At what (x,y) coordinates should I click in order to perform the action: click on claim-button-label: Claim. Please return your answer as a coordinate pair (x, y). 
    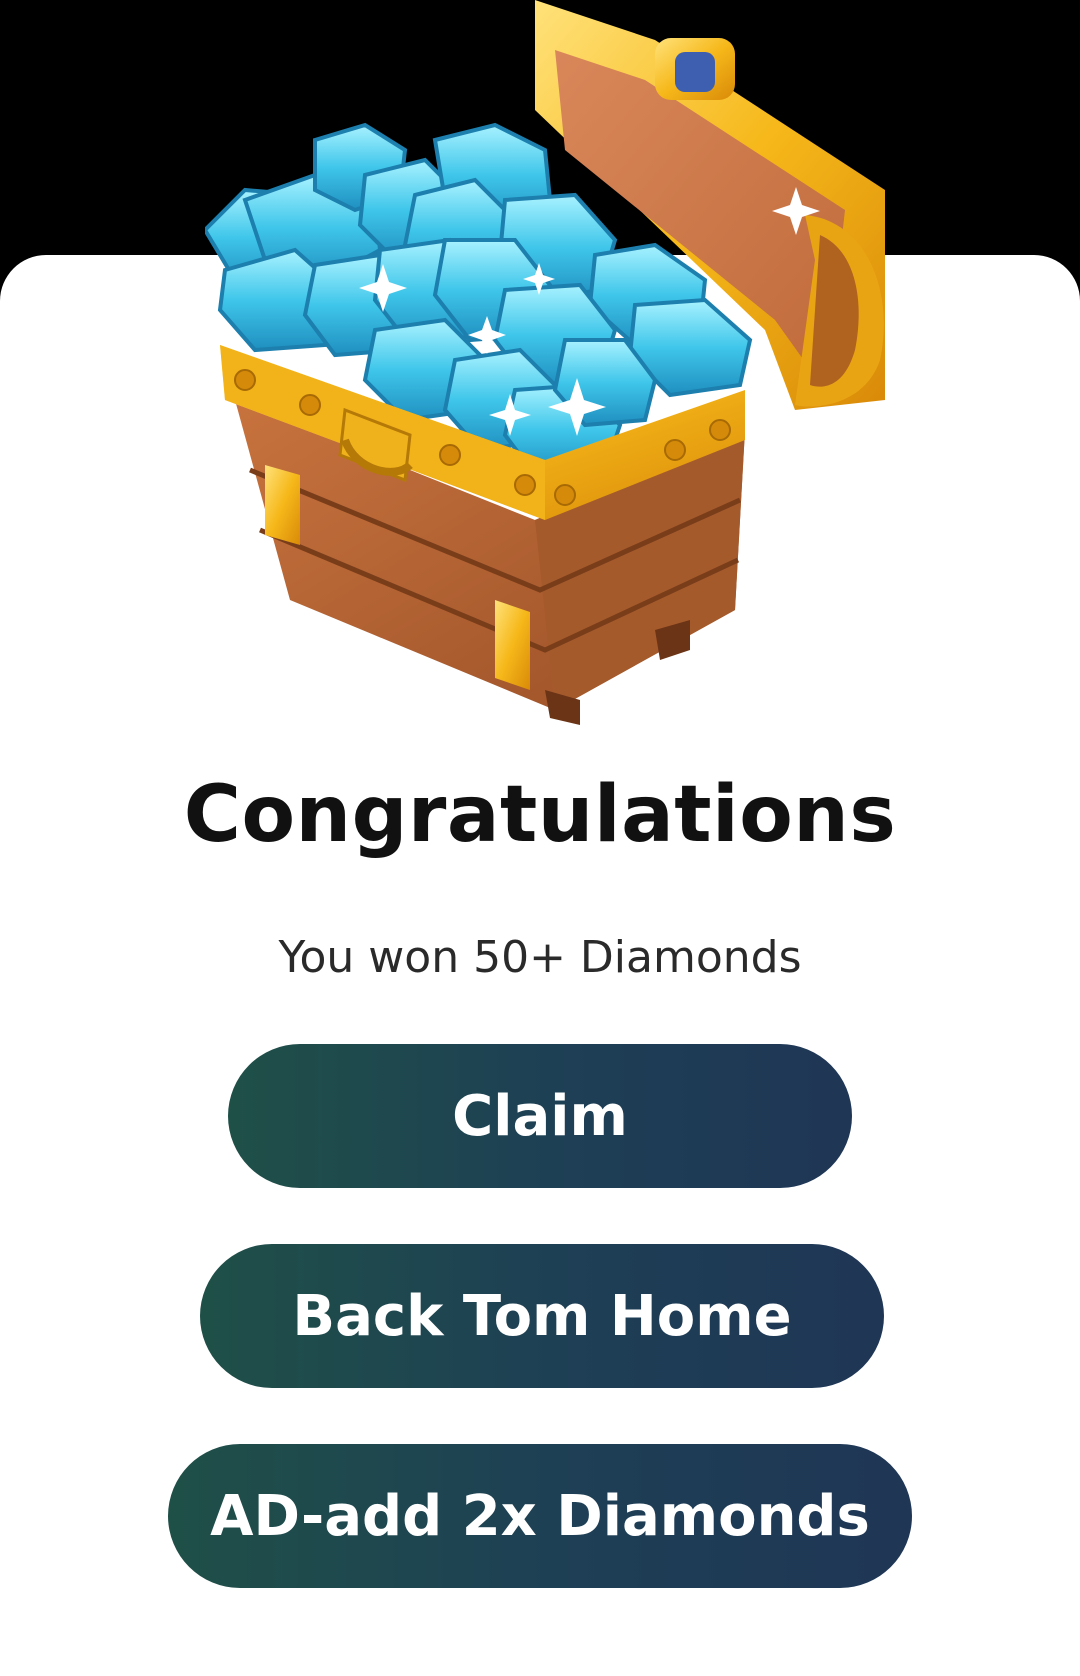
    Looking at the image, I should click on (540, 1116).